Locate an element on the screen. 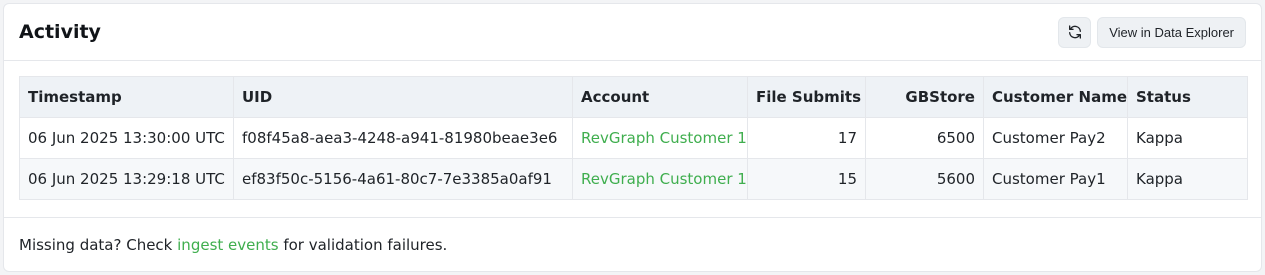 Image resolution: width=1265 pixels, height=275 pixels. column-header-timestamp: Timestamp is located at coordinates (126, 97).